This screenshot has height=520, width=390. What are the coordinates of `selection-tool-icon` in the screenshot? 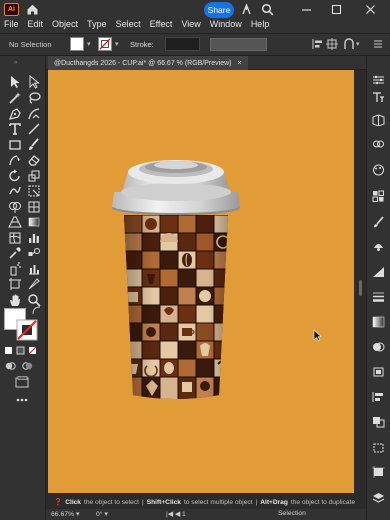 It's located at (15, 82).